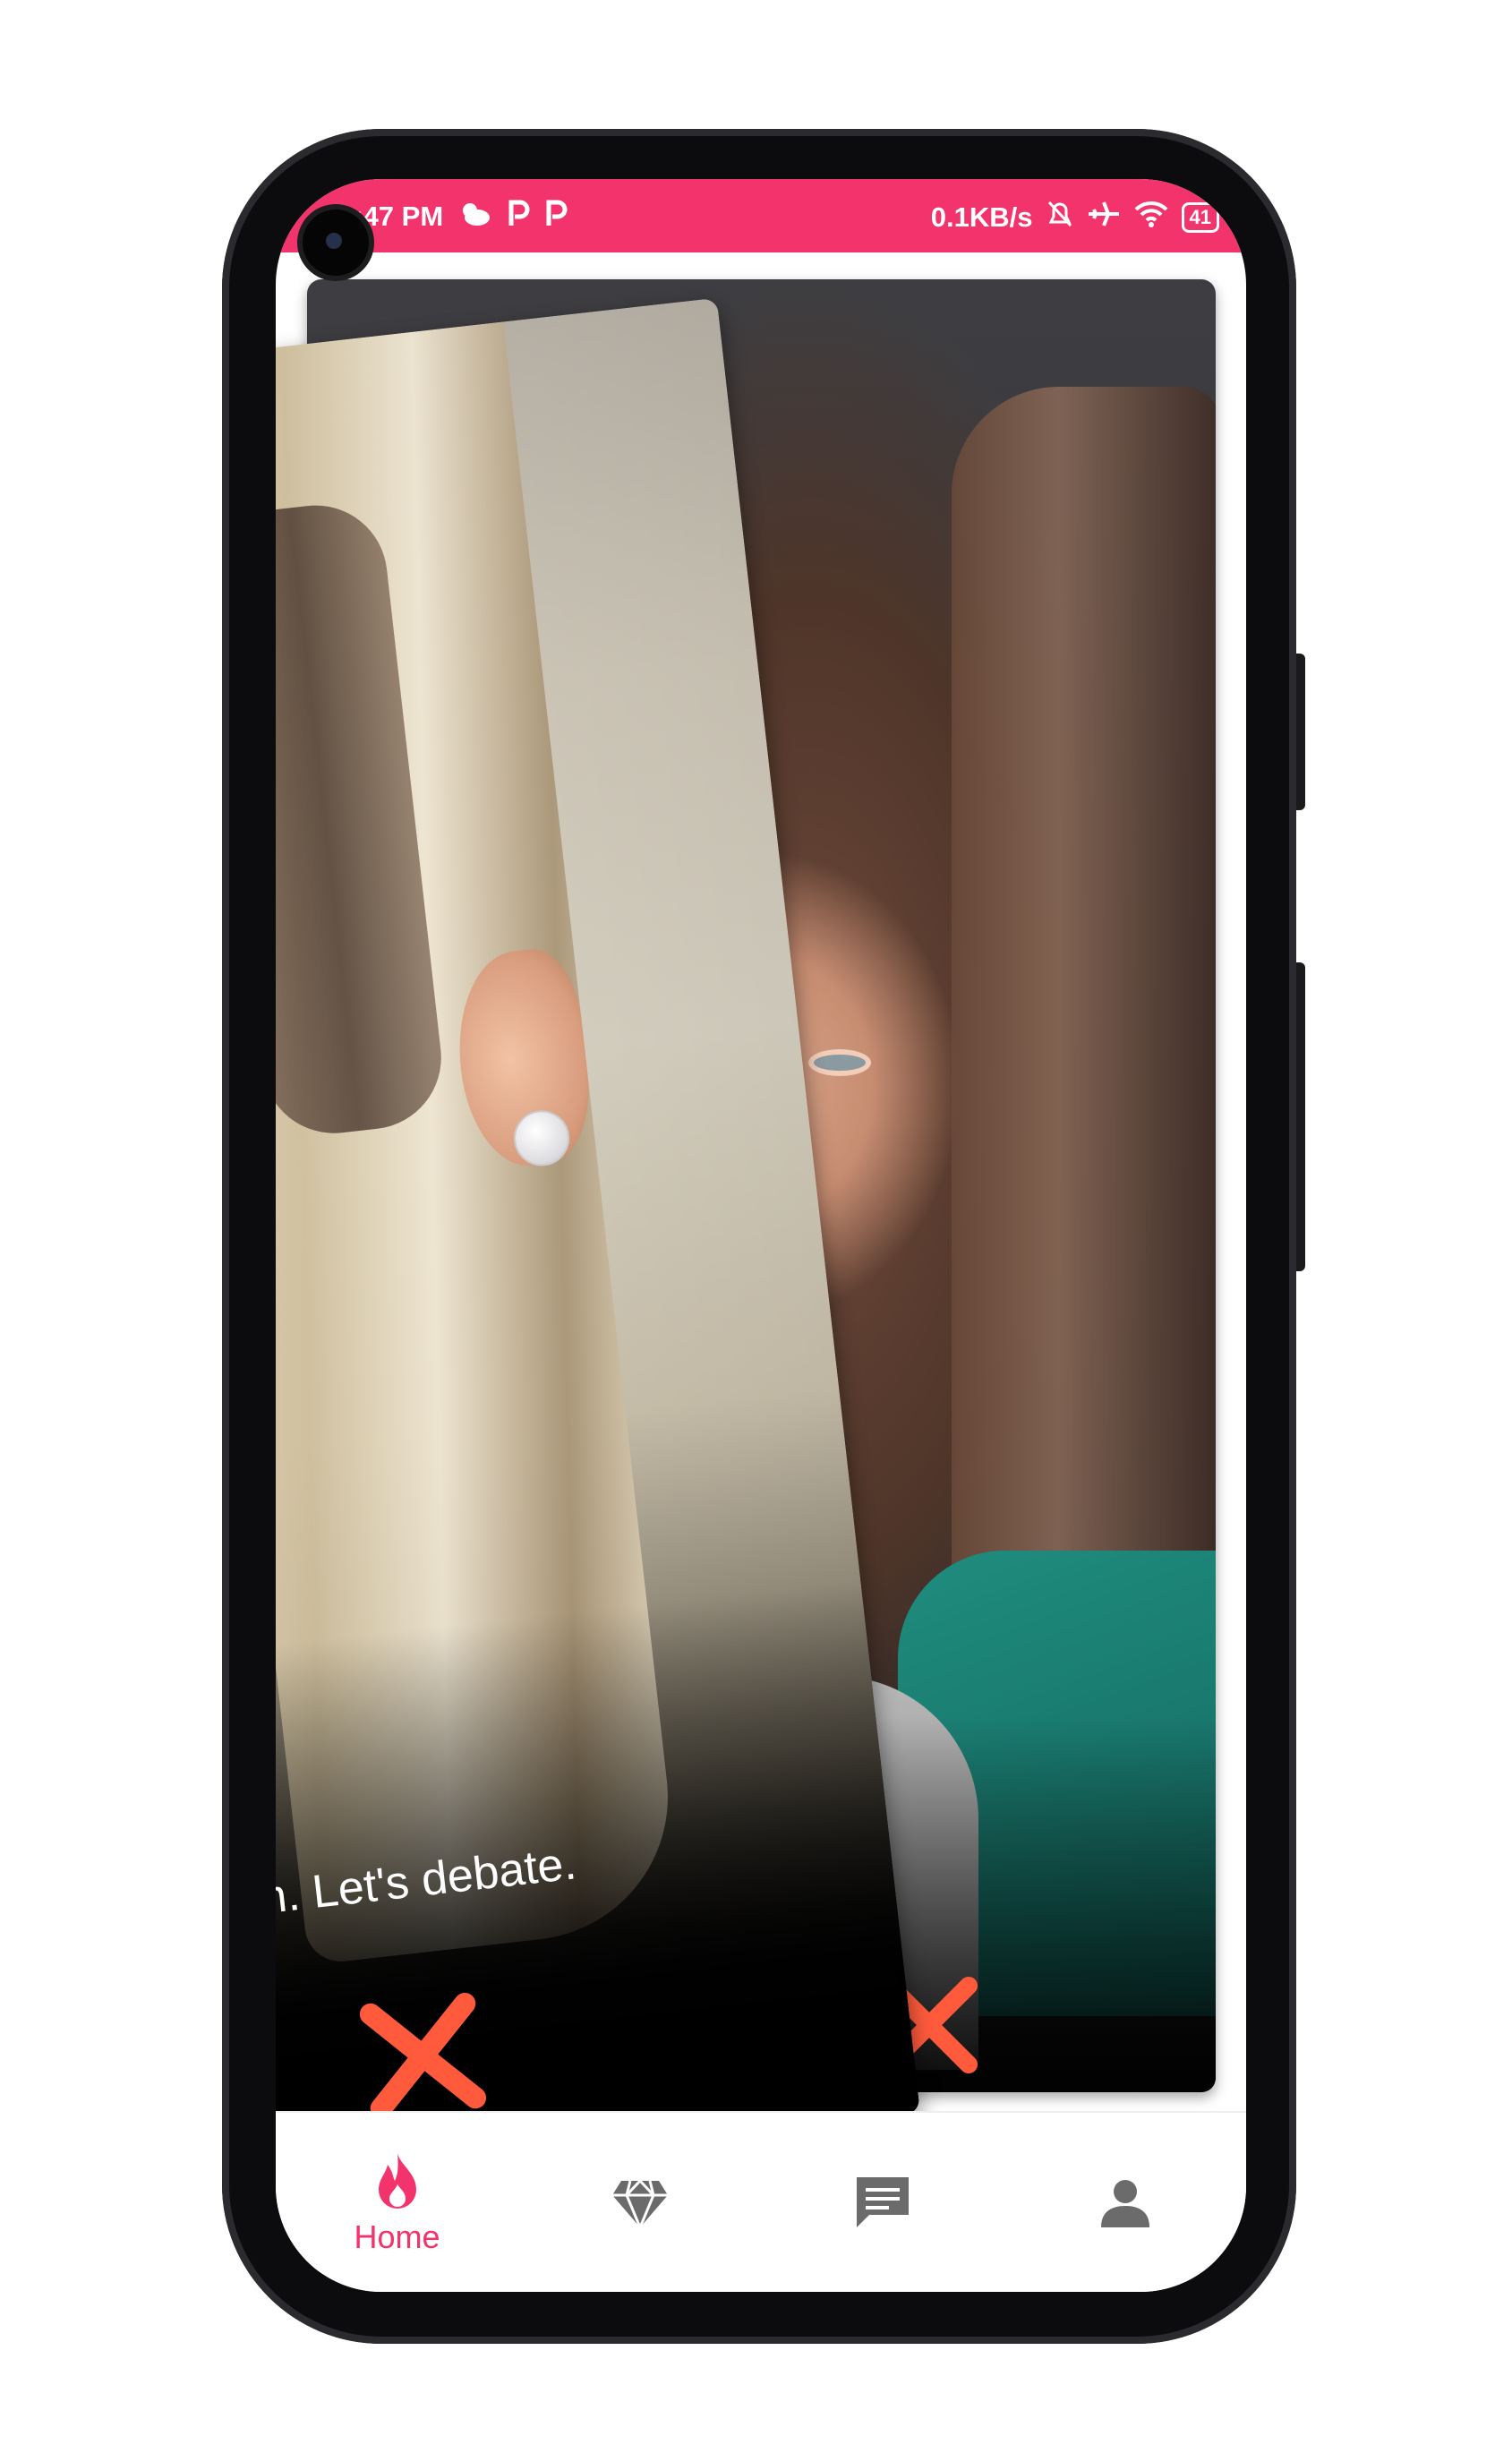 The image size is (1512, 2453). Describe the element at coordinates (1300, 1117) in the screenshot. I see `power-button` at that location.